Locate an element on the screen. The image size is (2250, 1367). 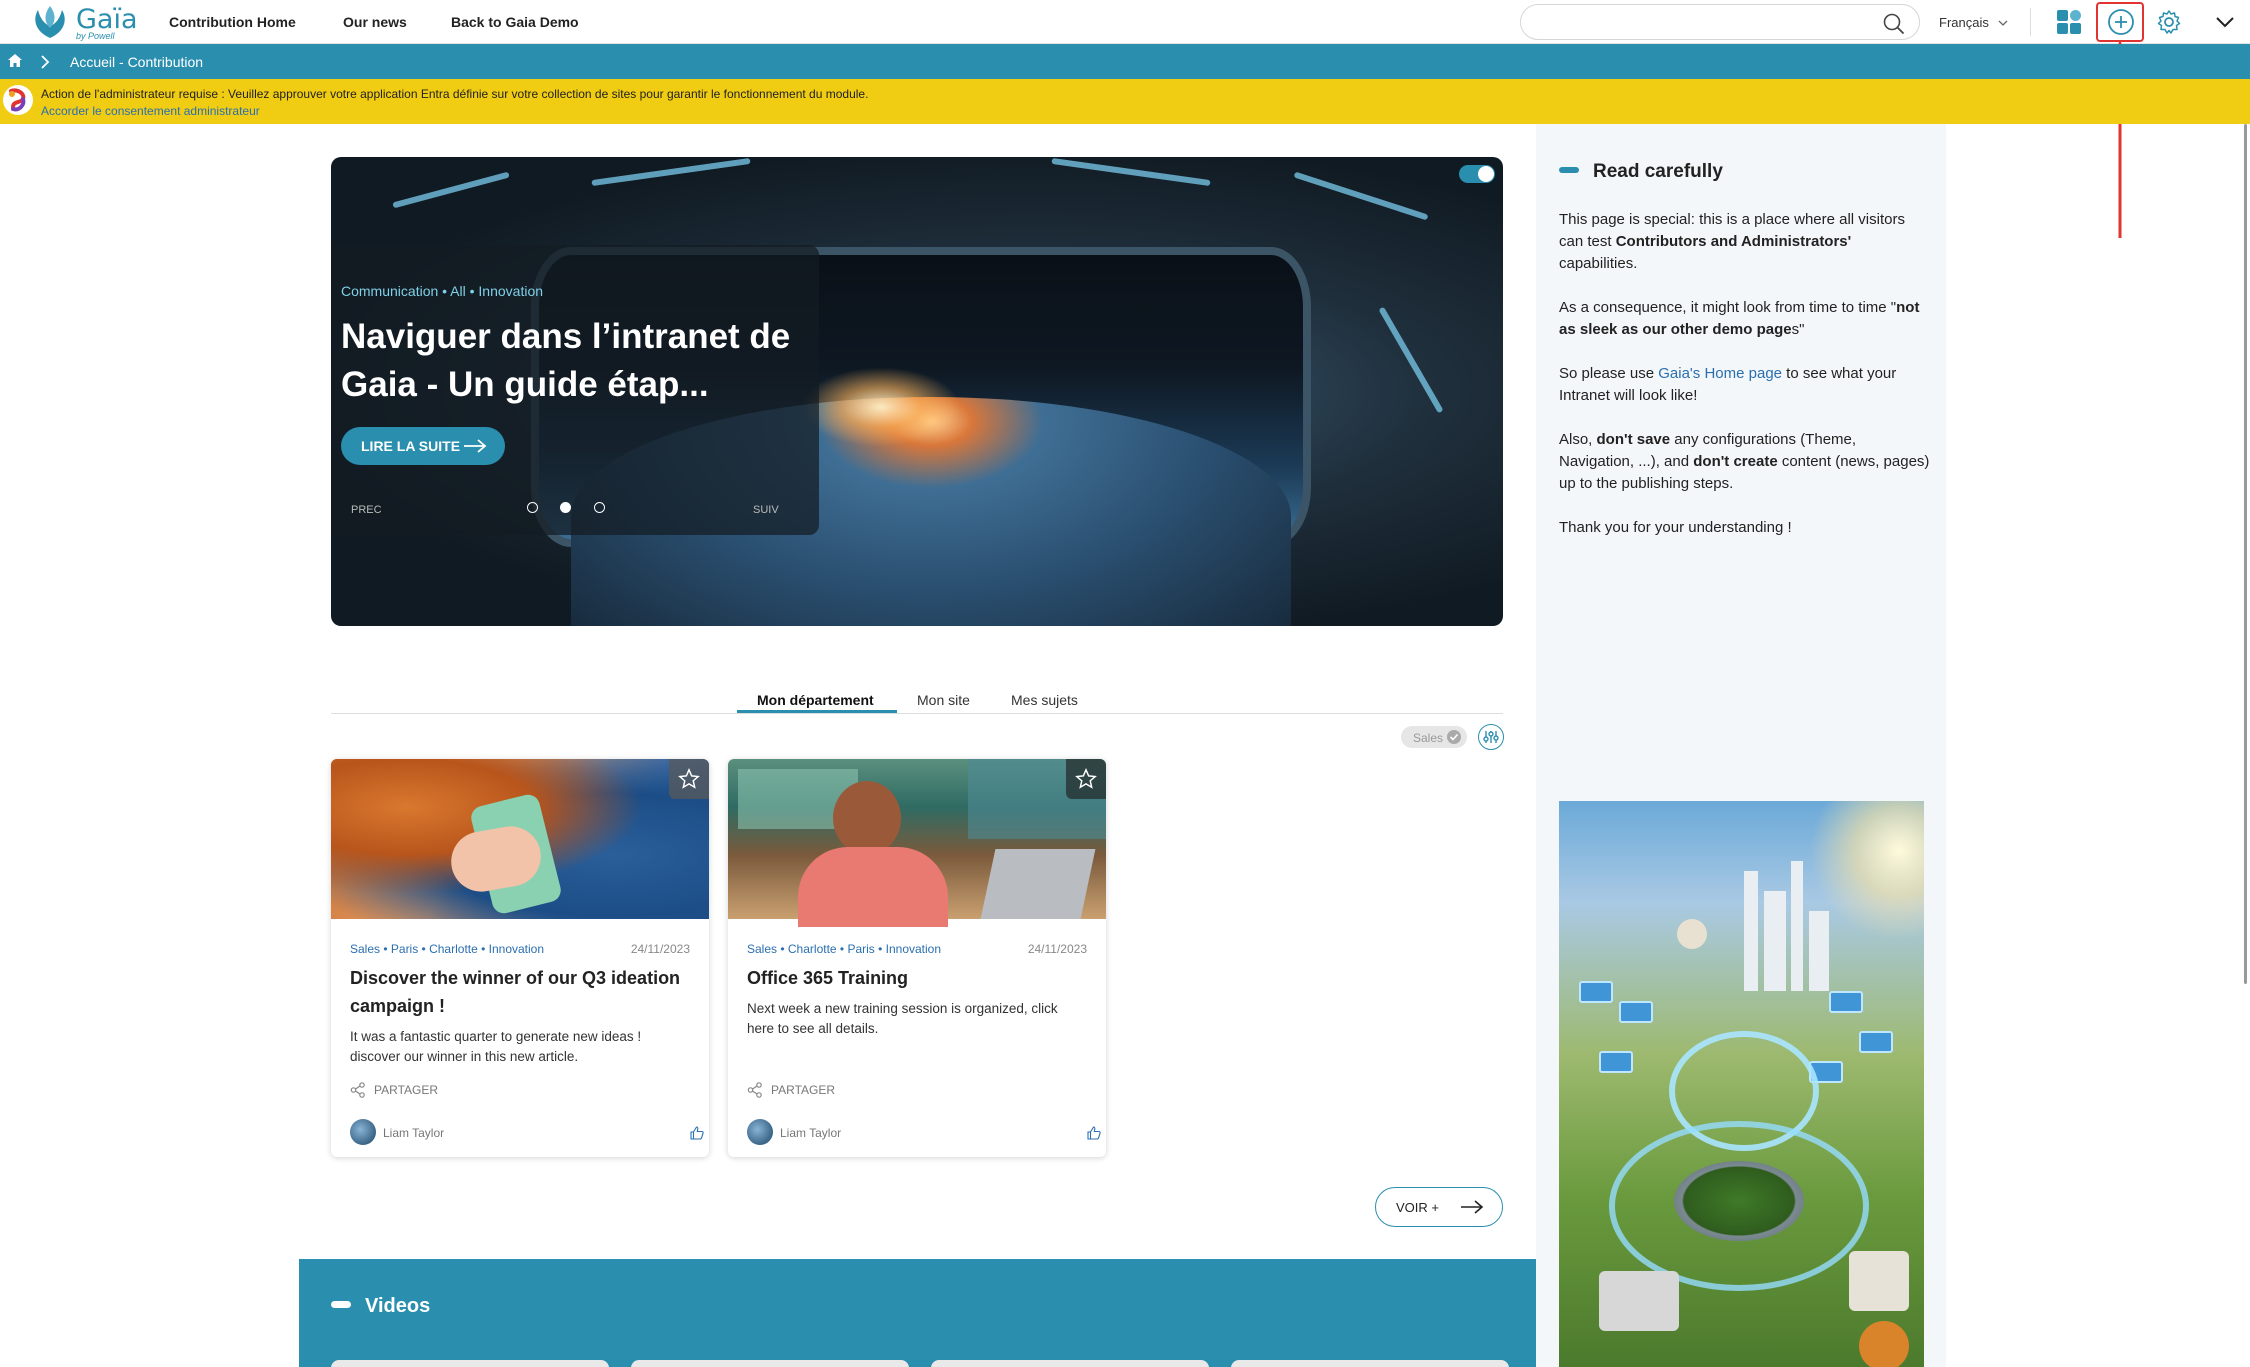
star-icon is located at coordinates (1086, 778).